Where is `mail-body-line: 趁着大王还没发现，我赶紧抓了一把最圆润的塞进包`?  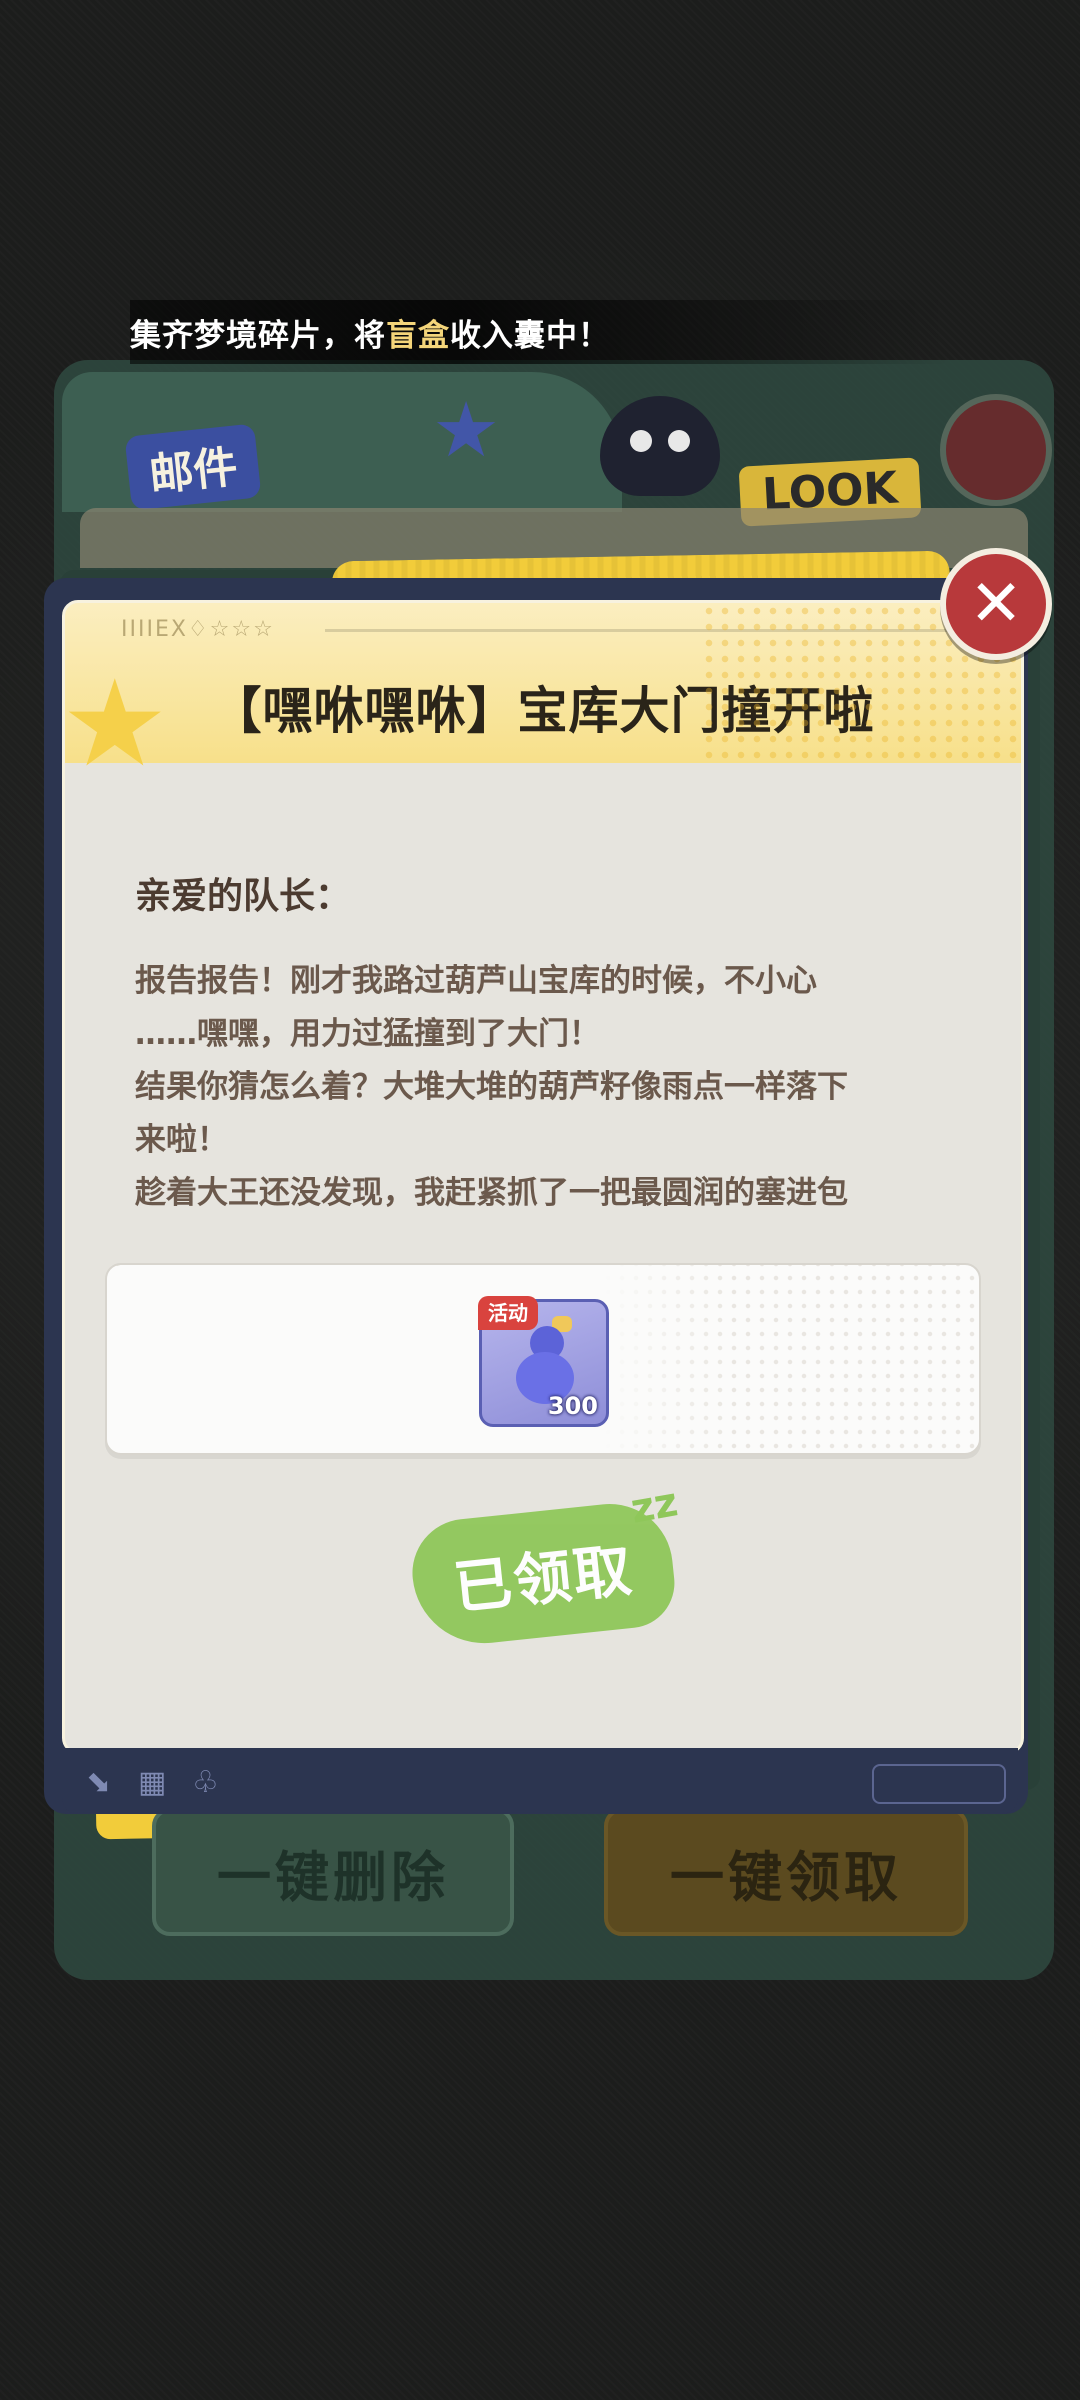
mail-body-line: 趁着大王还没发现，我赶紧抓了一把最圆润的塞进包 is located at coordinates (491, 1193).